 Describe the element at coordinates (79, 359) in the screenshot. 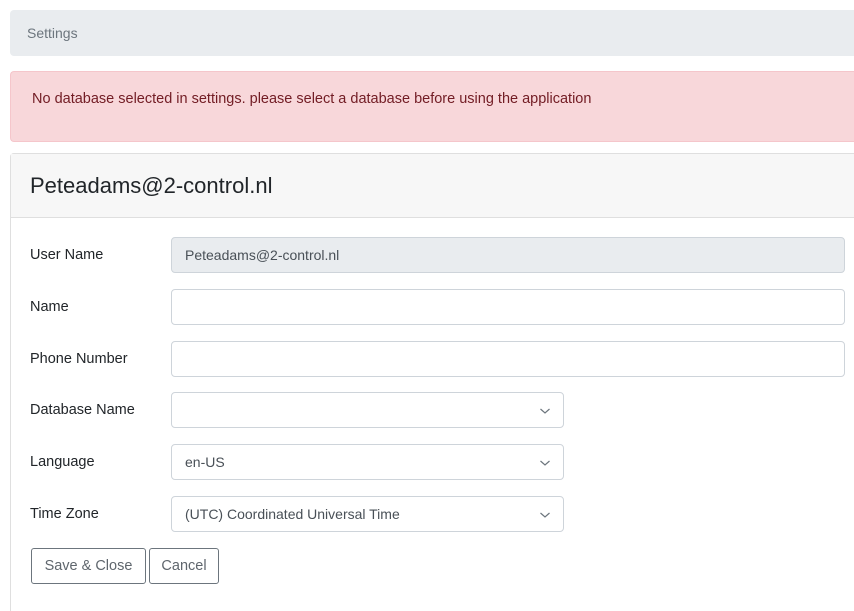

I see `phone-label: Phone Number` at that location.